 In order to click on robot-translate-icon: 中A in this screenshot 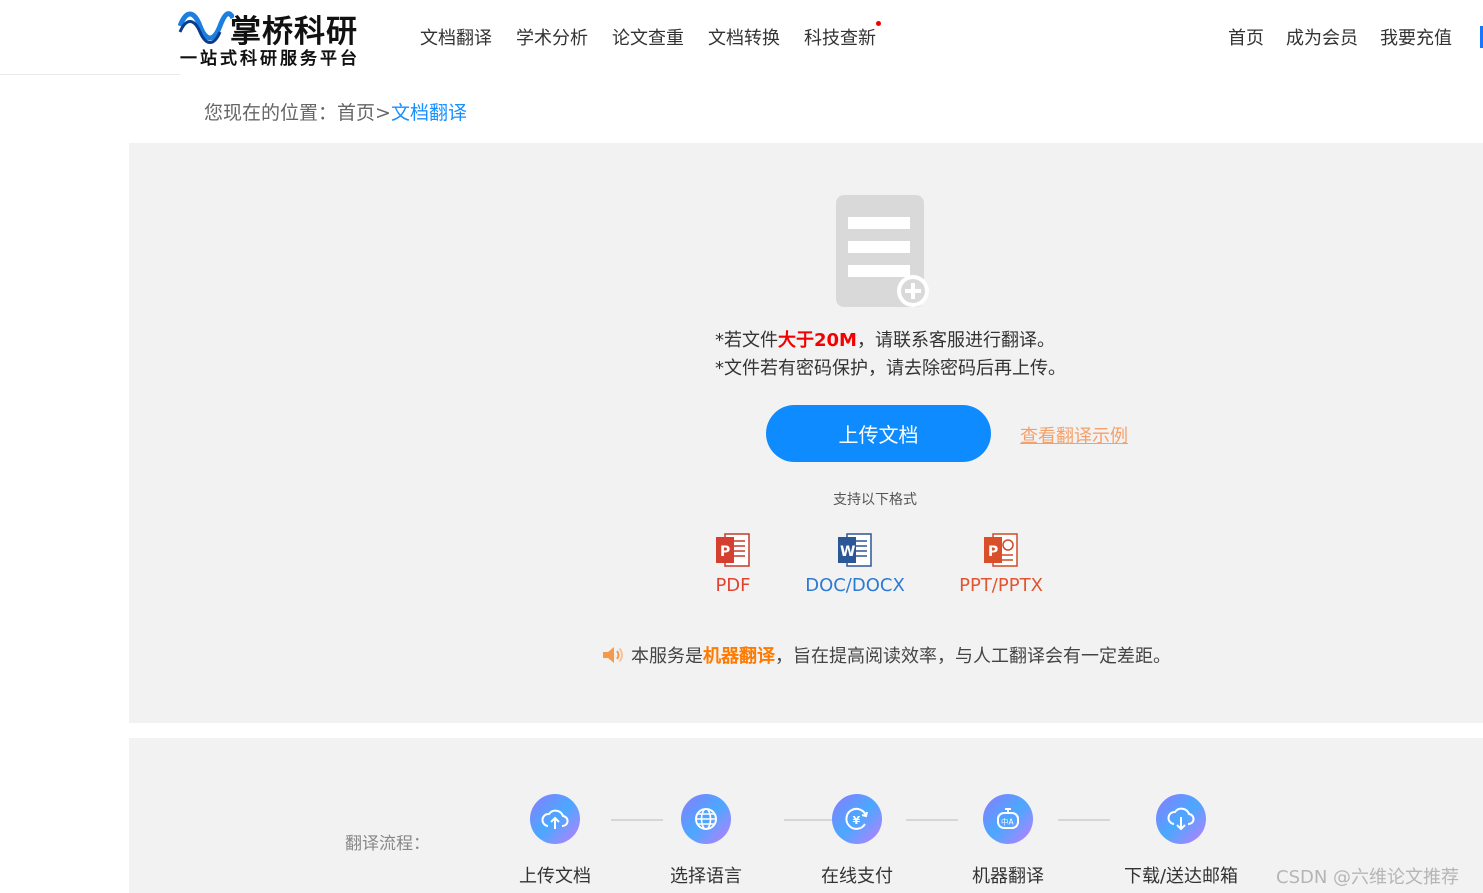, I will do `click(1008, 818)`.